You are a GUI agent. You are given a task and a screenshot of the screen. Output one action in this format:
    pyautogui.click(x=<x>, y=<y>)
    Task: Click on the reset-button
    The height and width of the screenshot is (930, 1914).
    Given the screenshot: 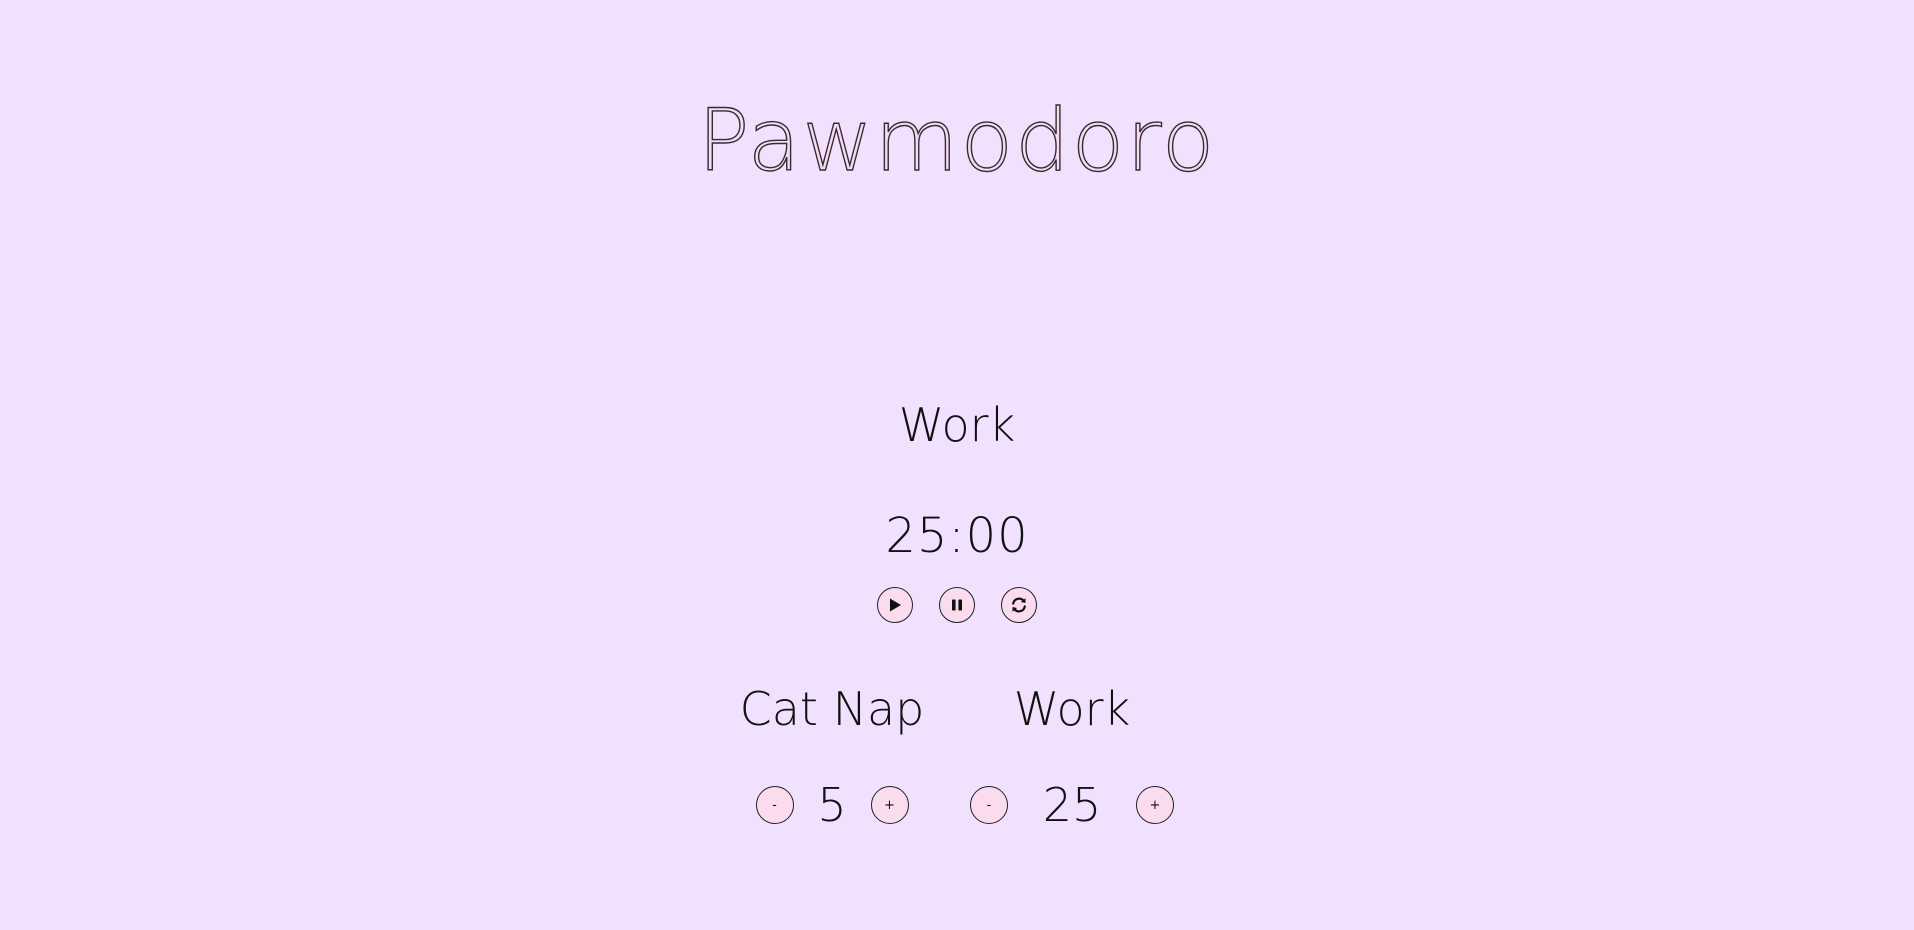 What is the action you would take?
    pyautogui.click(x=1019, y=605)
    